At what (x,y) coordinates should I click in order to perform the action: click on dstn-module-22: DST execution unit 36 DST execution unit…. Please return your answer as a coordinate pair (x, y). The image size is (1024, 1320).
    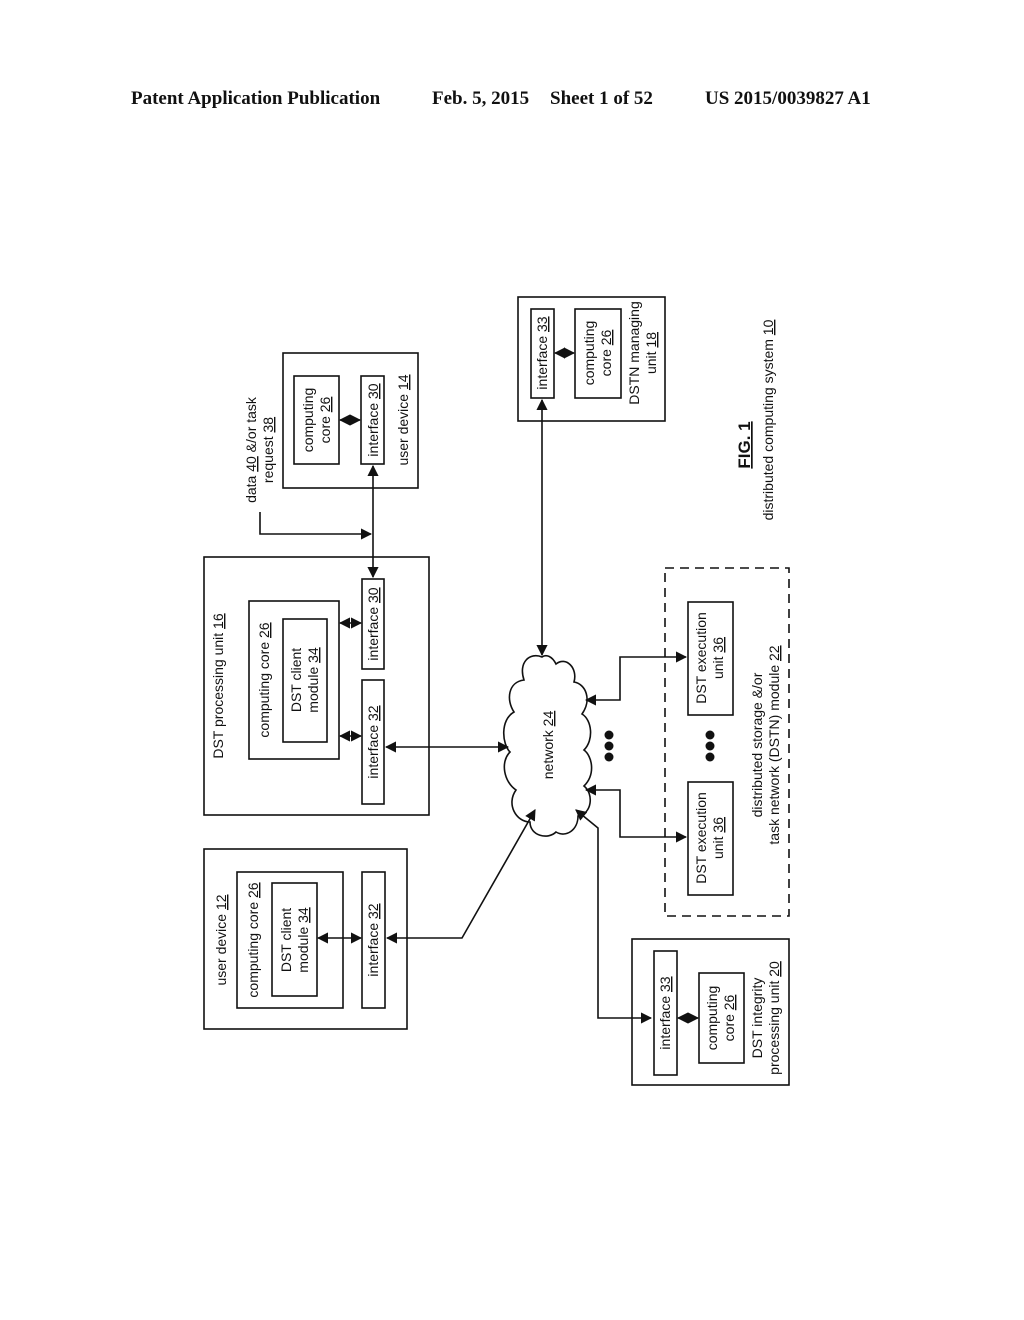
    Looking at the image, I should click on (727, 742).